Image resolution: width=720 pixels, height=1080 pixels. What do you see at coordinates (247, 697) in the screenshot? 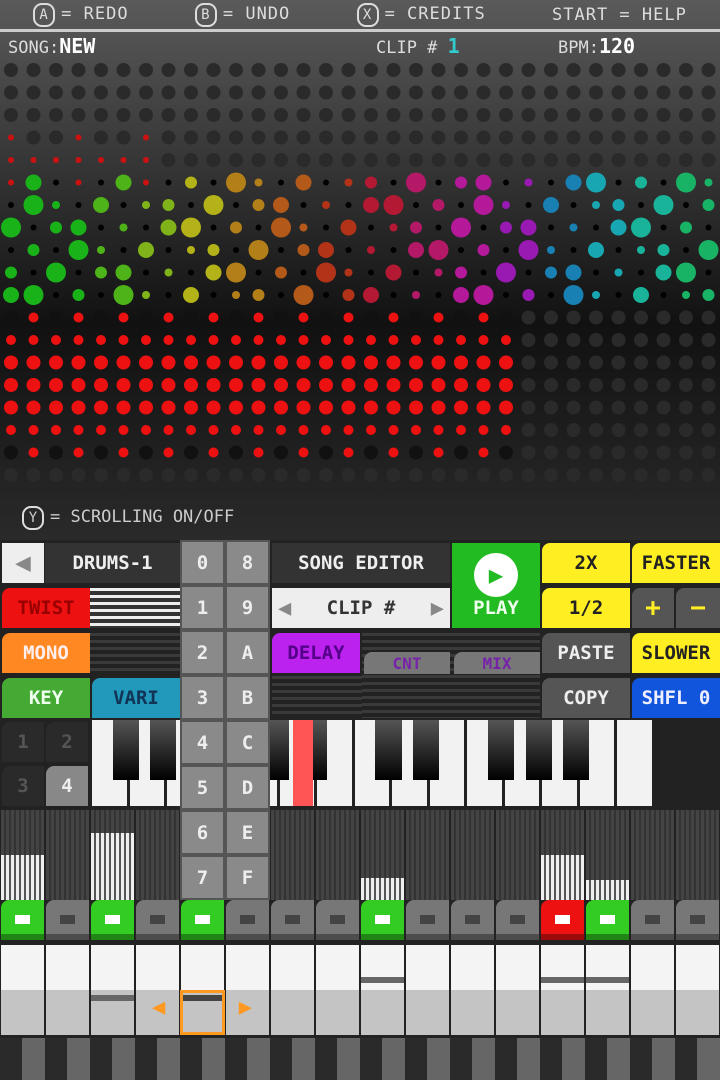
I see `pattern-B-button: B` at bounding box center [247, 697].